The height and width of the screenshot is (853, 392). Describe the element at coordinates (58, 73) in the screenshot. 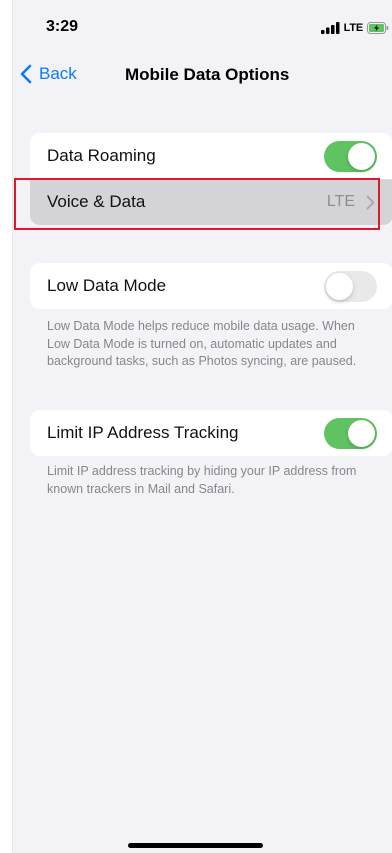

I see `back-label: Back` at that location.